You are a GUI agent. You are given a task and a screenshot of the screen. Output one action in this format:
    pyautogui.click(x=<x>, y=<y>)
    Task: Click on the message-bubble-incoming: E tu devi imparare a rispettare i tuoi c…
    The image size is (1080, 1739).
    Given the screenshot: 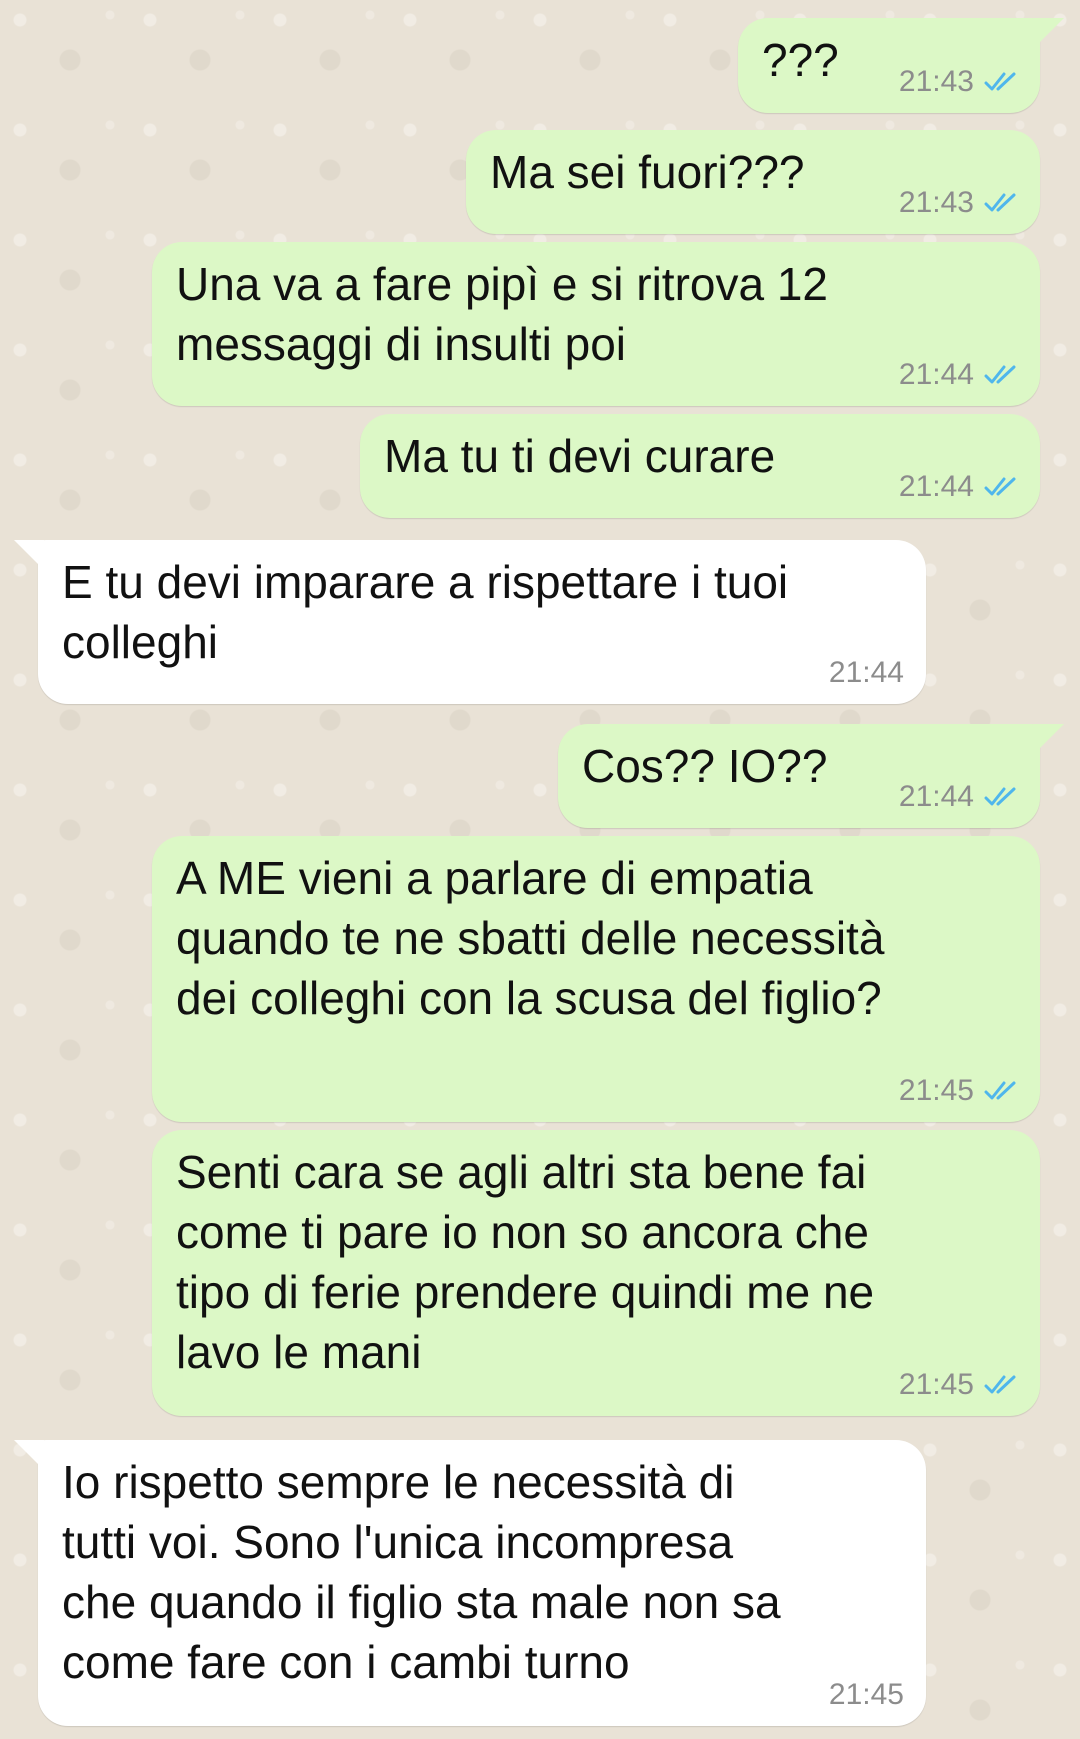 What is the action you would take?
    pyautogui.click(x=470, y=622)
    